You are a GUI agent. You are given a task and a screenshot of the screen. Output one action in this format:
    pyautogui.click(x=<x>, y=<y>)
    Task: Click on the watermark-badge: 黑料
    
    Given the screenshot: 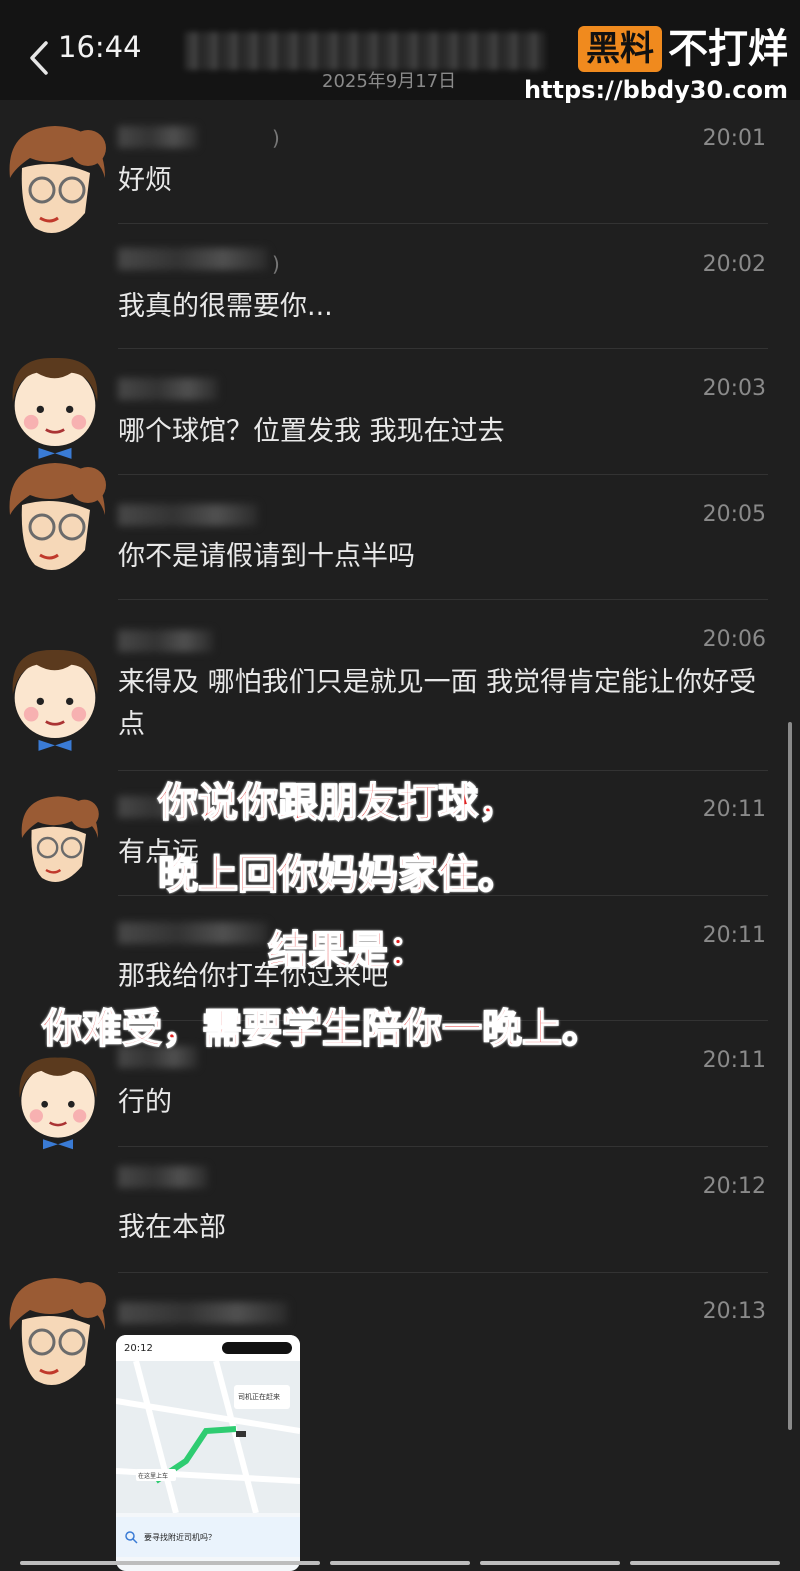 What is the action you would take?
    pyautogui.click(x=620, y=49)
    